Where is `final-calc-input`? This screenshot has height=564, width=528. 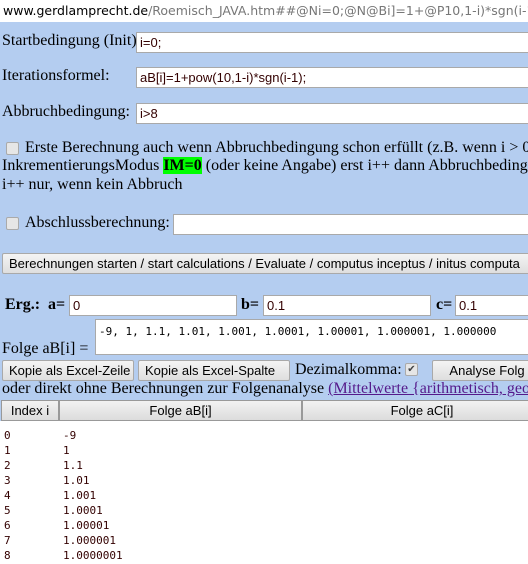 final-calc-input is located at coordinates (350, 224).